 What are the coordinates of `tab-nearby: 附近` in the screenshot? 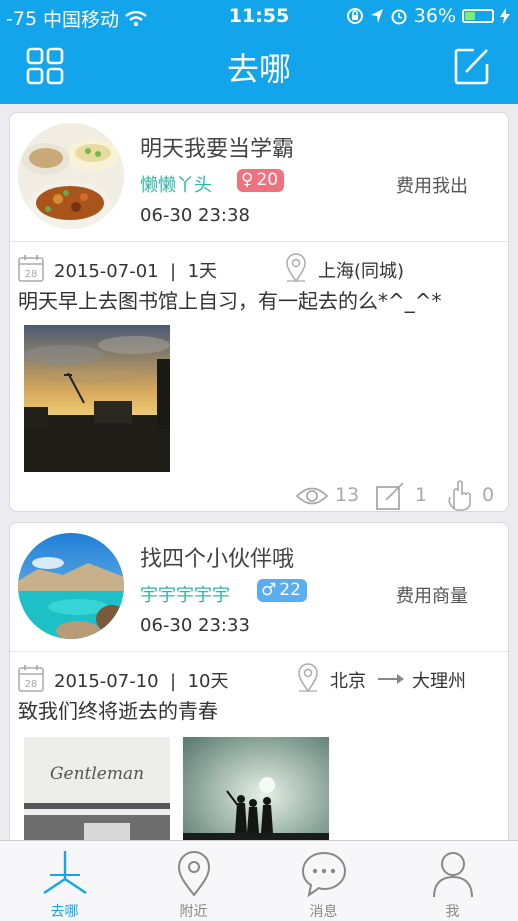 It's located at (193, 881).